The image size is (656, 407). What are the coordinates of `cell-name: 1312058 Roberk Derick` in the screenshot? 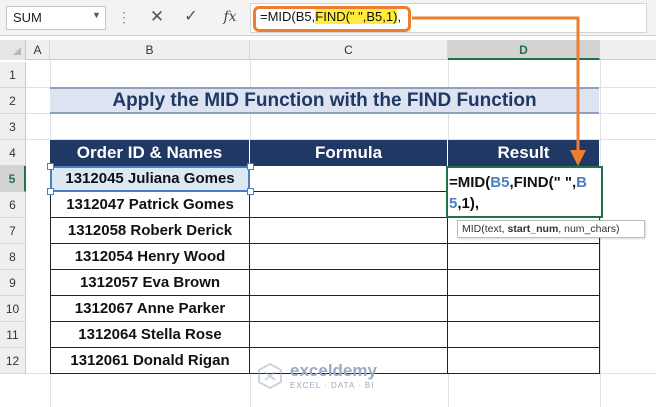 It's located at (150, 231).